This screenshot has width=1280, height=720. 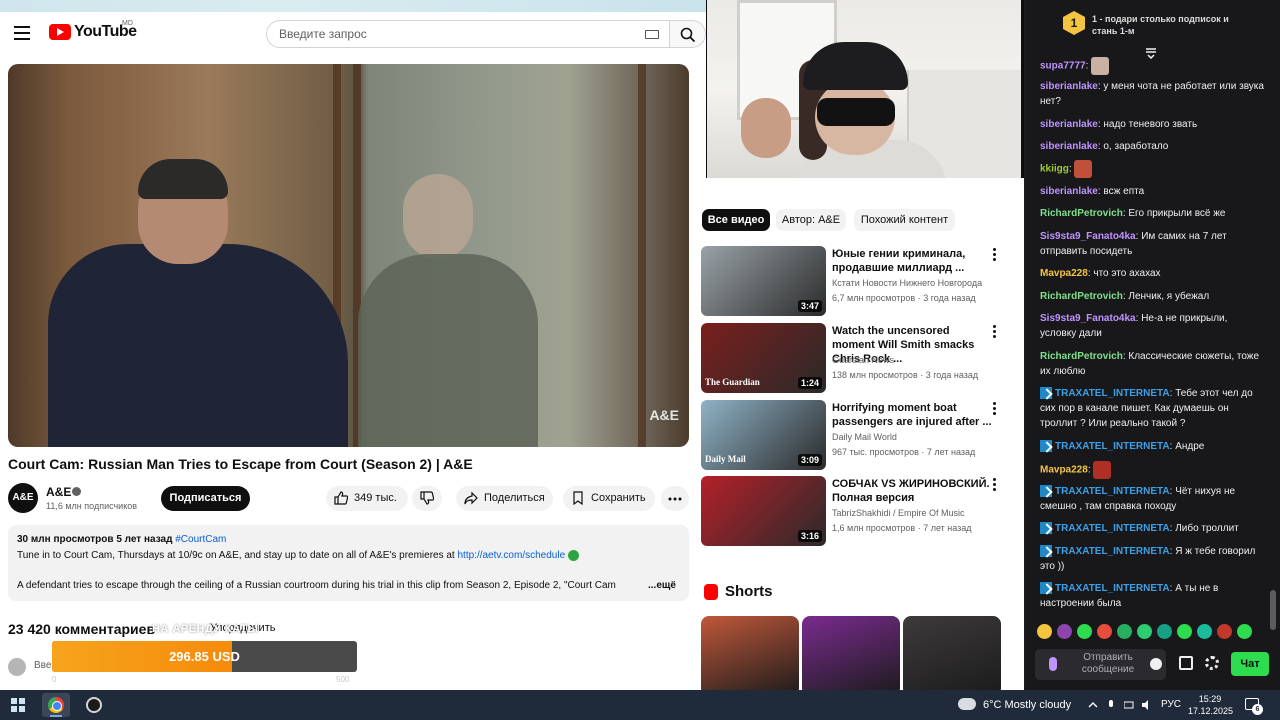 What do you see at coordinates (662, 585) in the screenshot?
I see `show-more-button: ...ещё` at bounding box center [662, 585].